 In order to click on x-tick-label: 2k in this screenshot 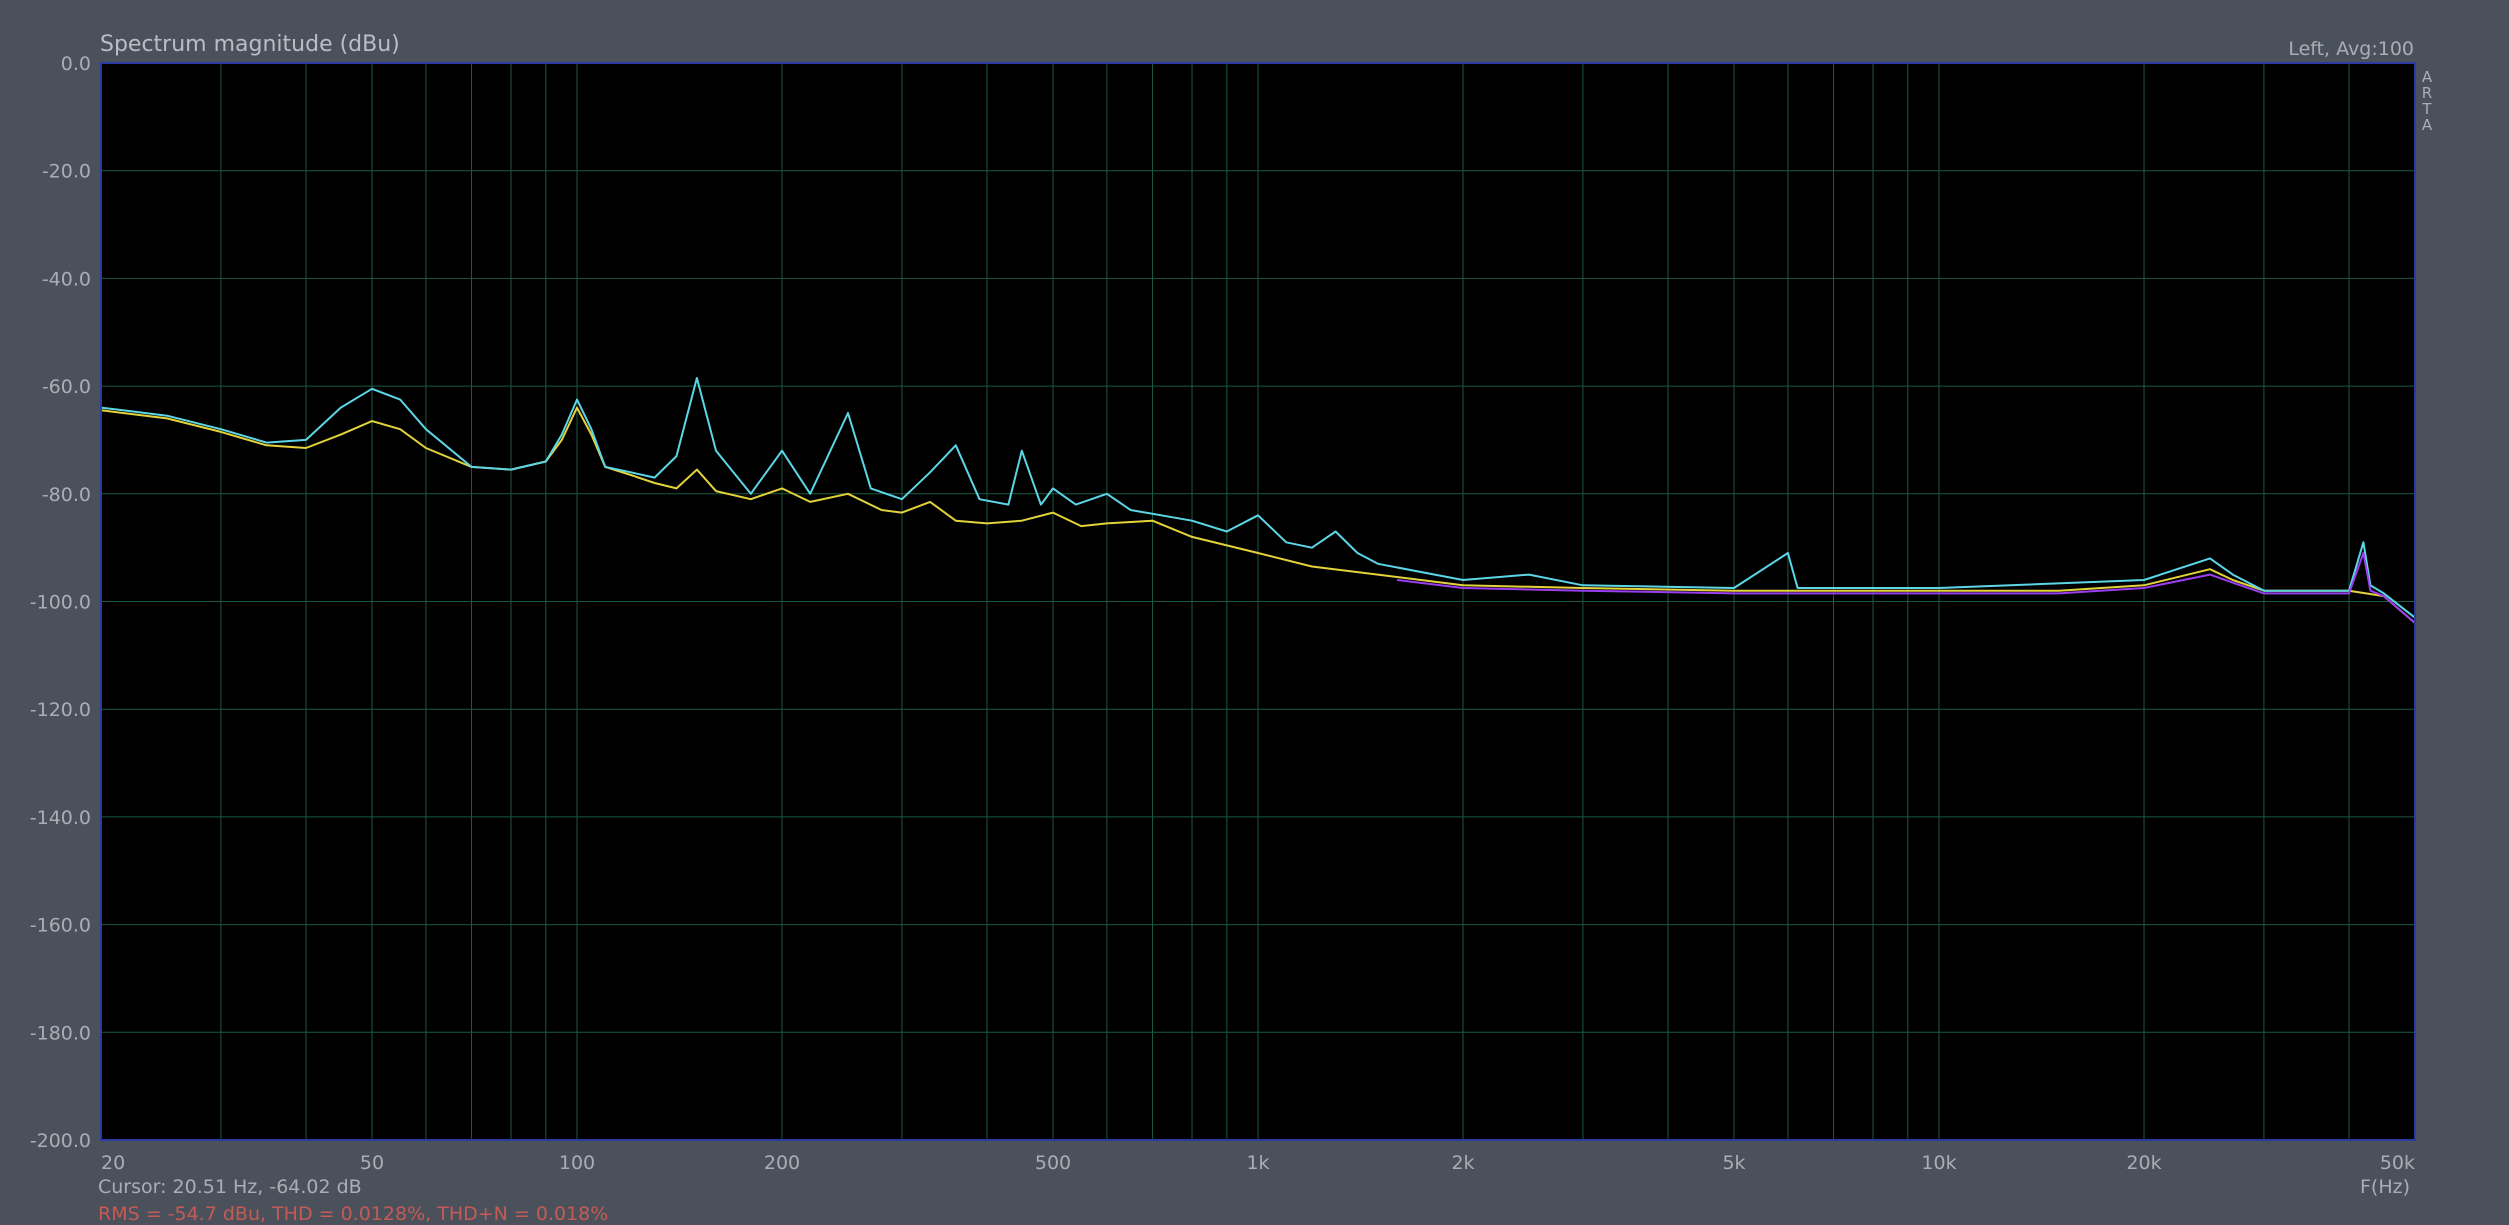, I will do `click(1462, 1163)`.